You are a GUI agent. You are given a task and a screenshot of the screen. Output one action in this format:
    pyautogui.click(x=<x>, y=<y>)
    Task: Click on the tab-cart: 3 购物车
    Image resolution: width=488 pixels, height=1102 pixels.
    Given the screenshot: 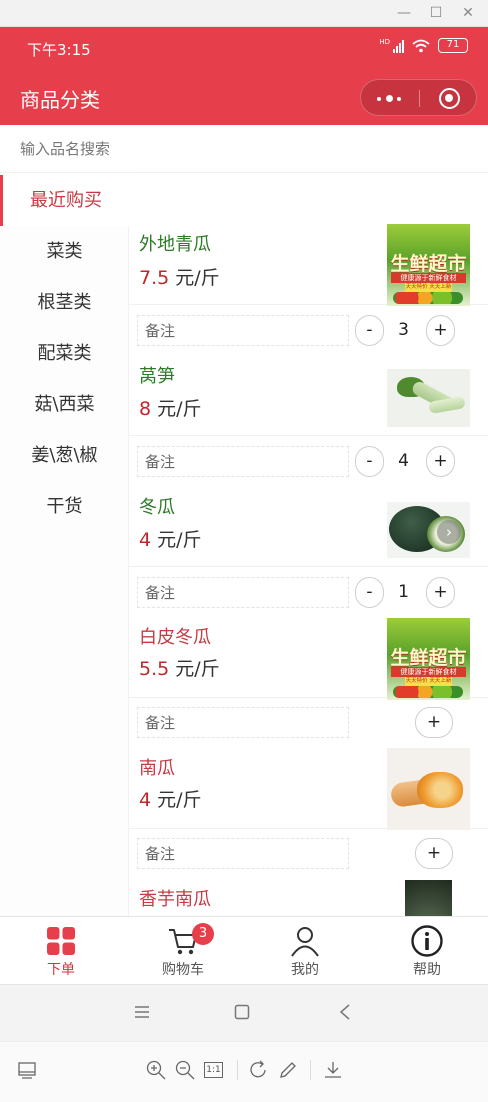 What is the action you would take?
    pyautogui.click(x=183, y=951)
    